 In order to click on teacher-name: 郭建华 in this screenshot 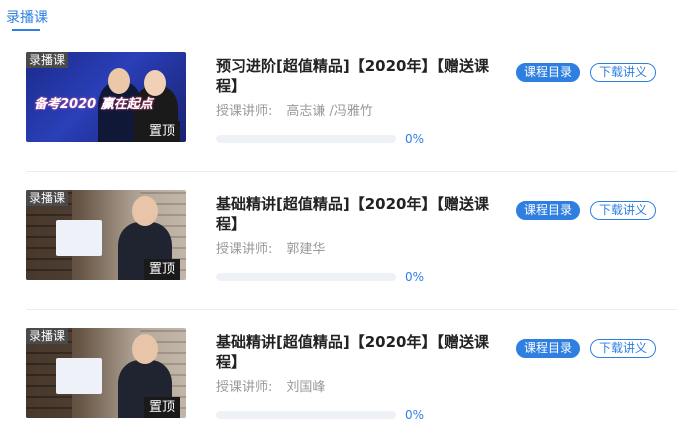, I will do `click(306, 249)`.